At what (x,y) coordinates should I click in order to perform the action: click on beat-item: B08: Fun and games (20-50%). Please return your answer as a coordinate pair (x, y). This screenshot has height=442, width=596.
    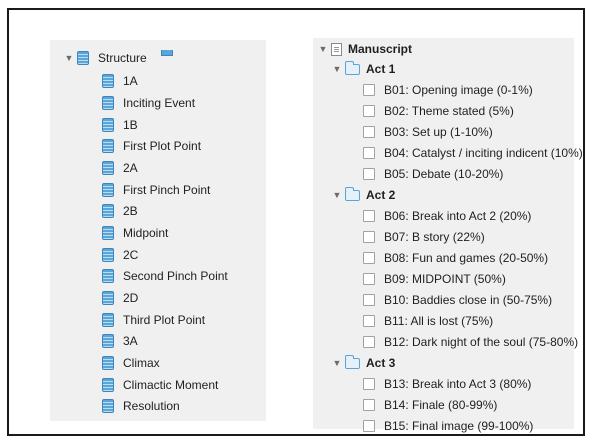
    Looking at the image, I should click on (455, 258).